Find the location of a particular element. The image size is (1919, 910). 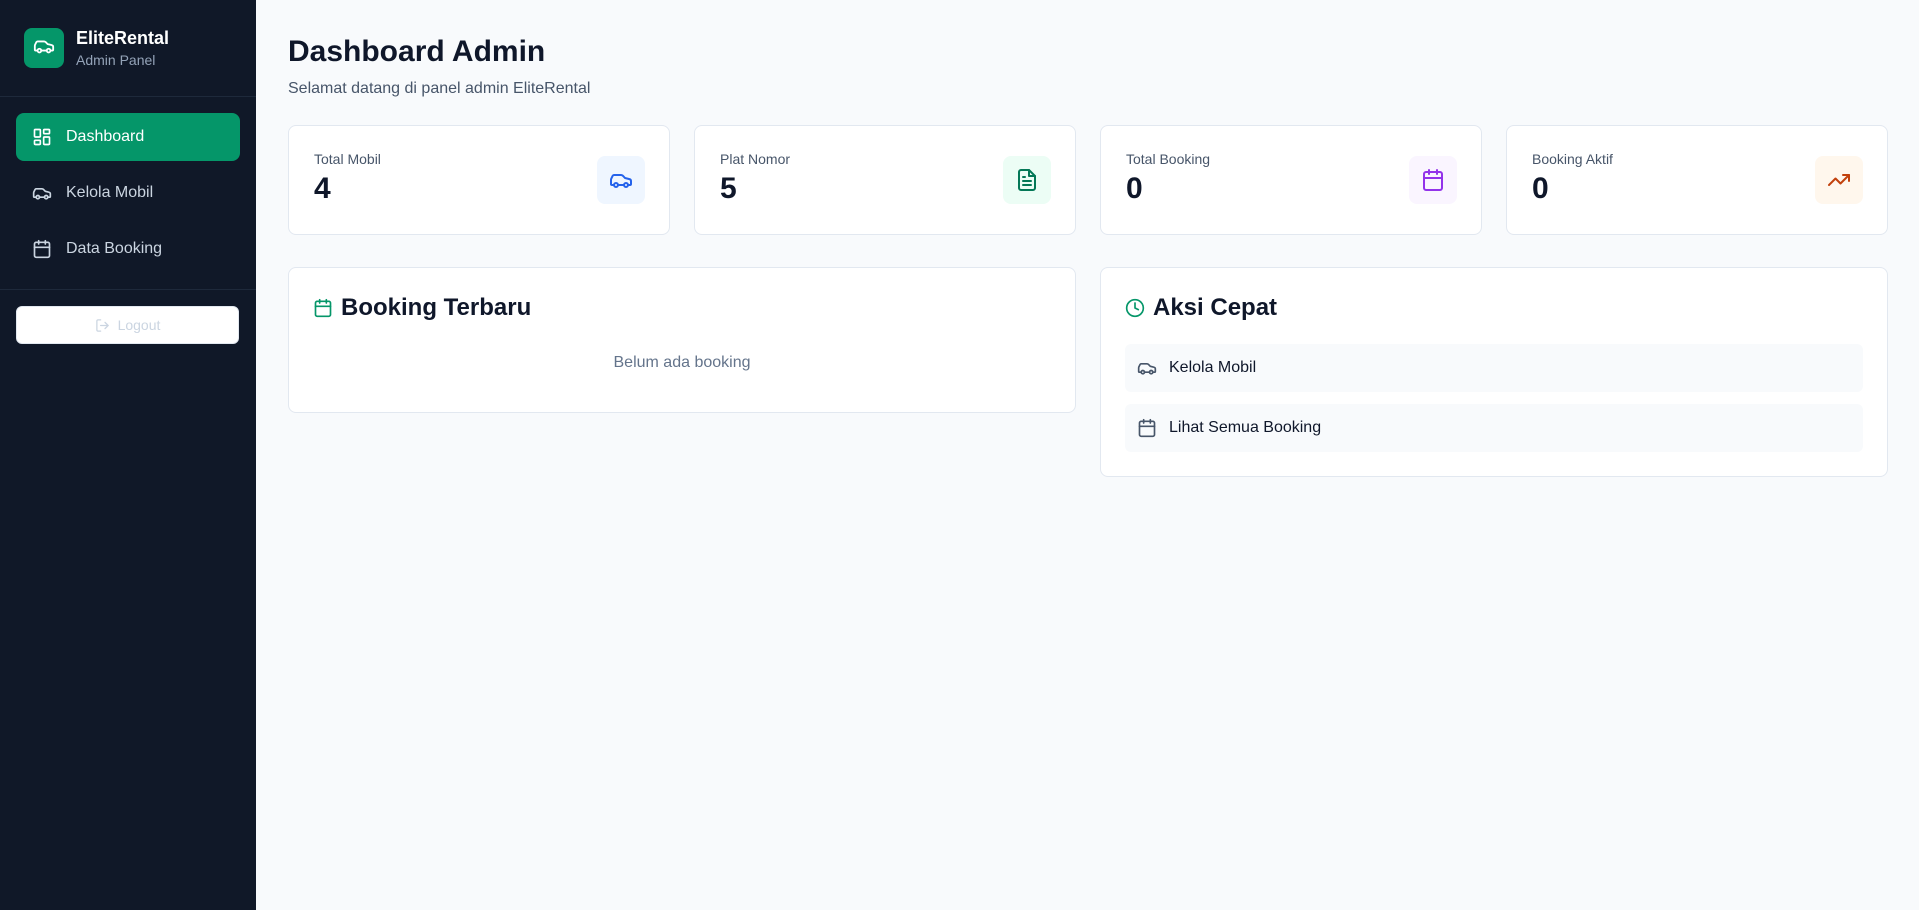

sidebar-item-label: Kelola Mobil is located at coordinates (110, 192).